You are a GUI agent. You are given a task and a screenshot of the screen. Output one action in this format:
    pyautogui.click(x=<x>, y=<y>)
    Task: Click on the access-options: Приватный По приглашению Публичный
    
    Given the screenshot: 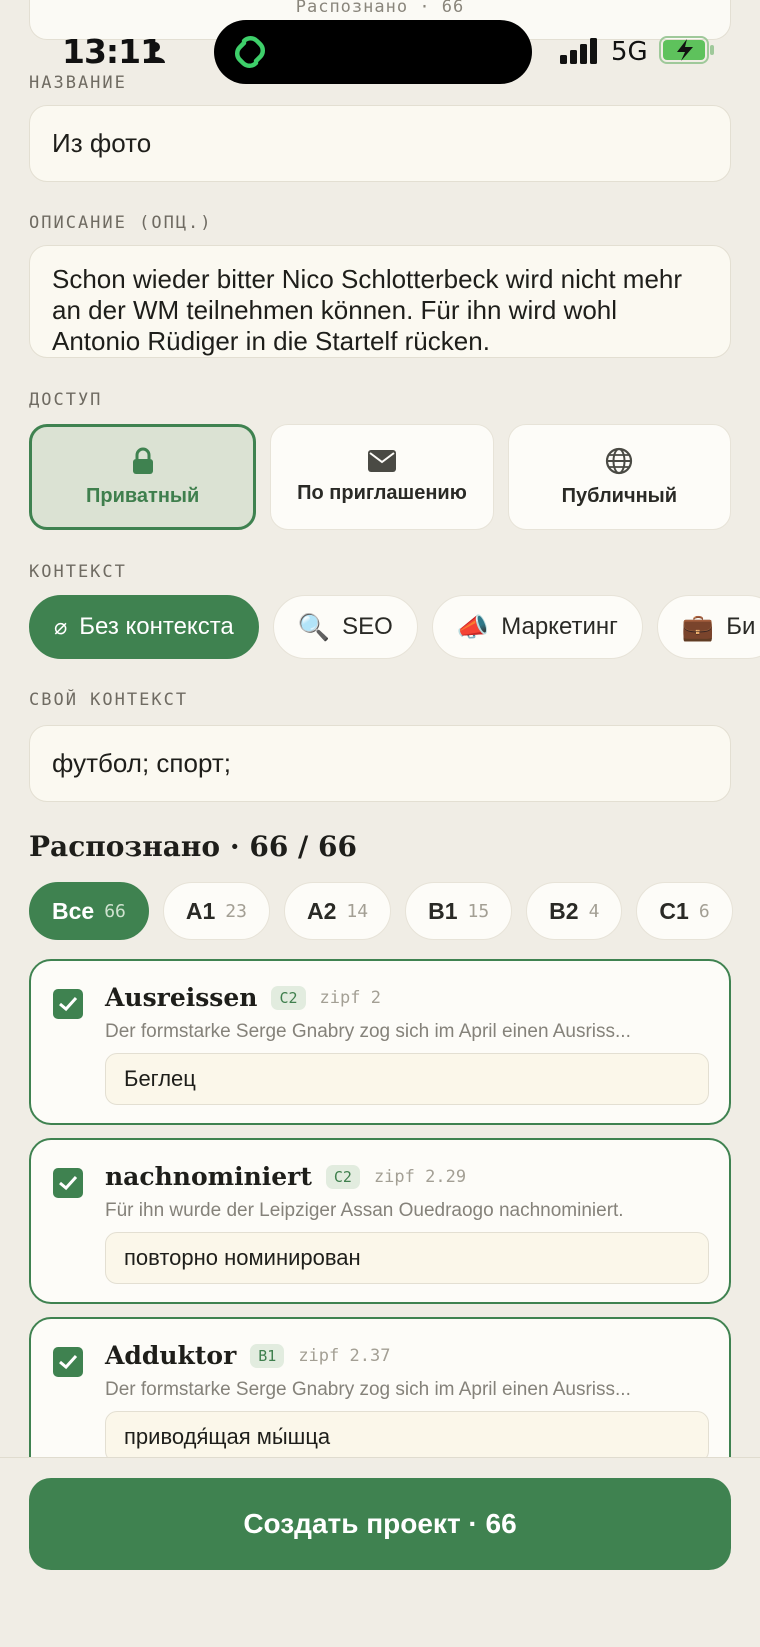 What is the action you would take?
    pyautogui.click(x=380, y=477)
    